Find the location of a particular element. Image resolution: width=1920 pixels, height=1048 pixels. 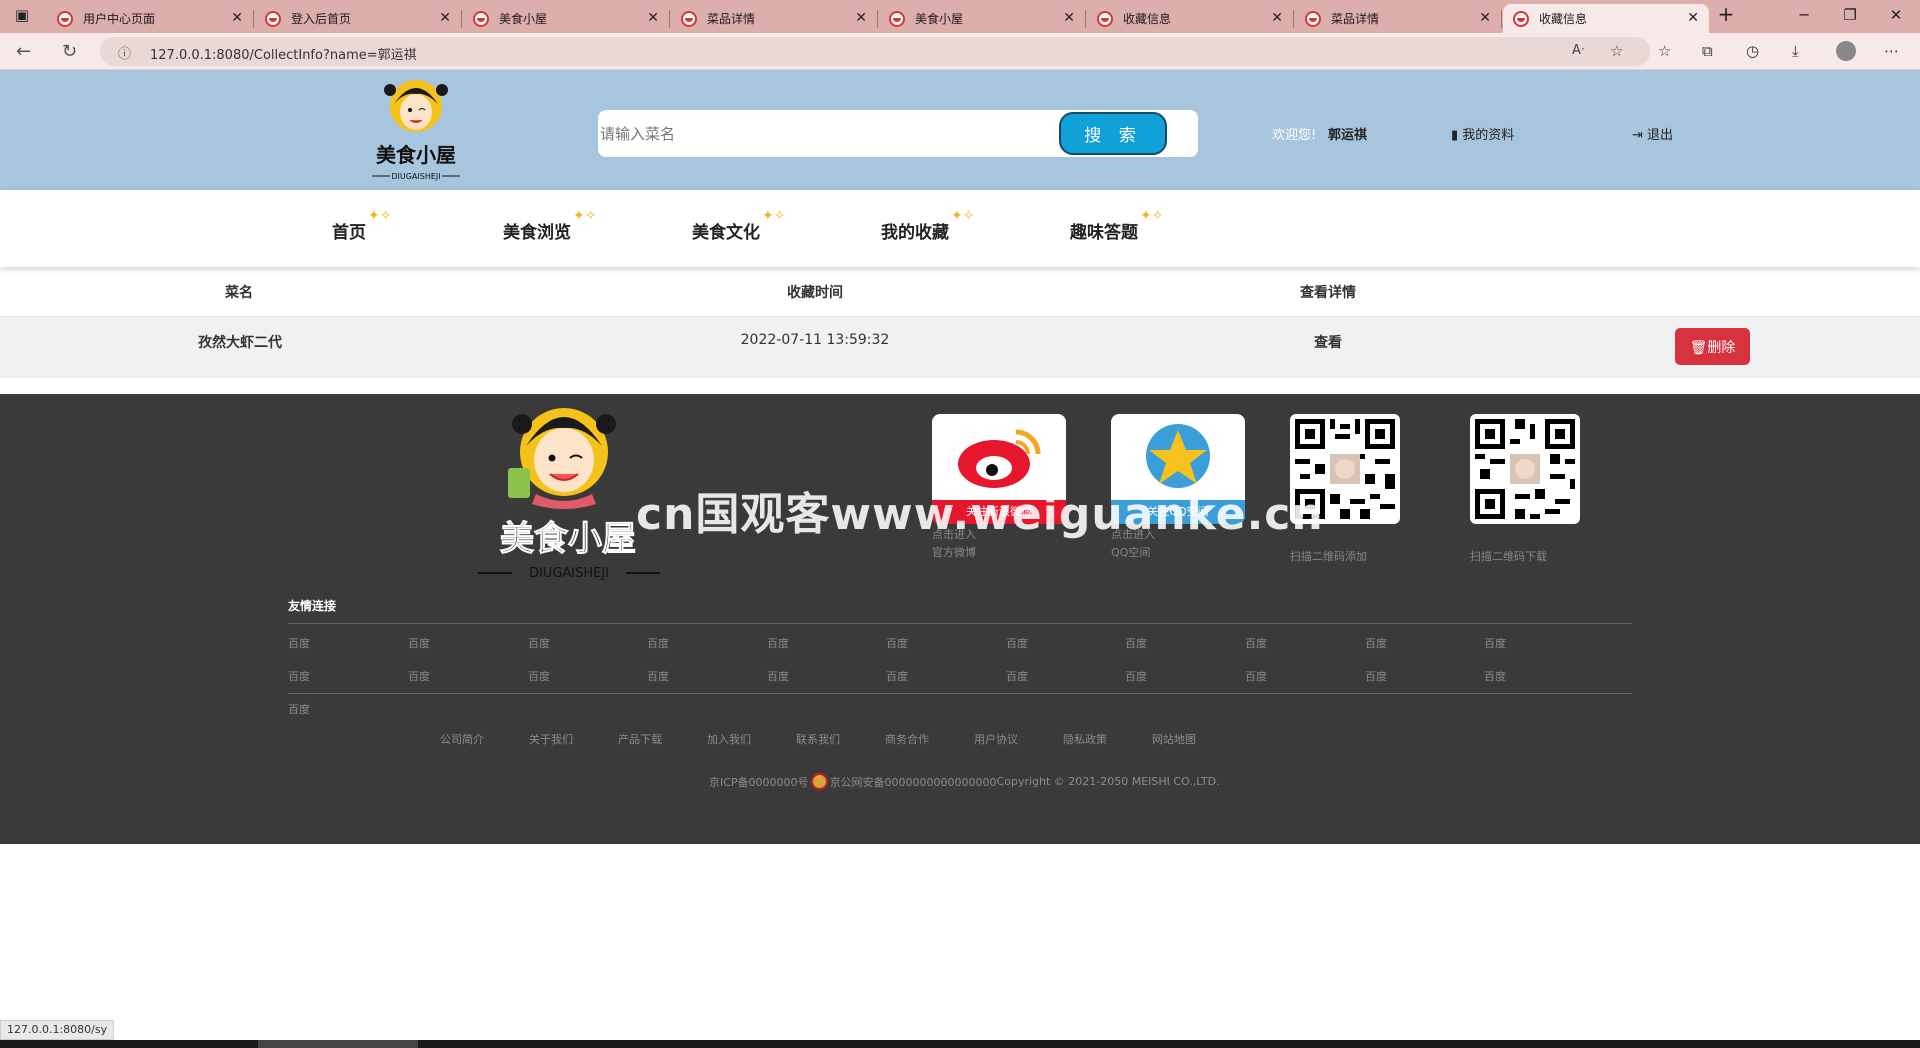

nav-item-favorites: 我的收藏 ✦✧ is located at coordinates (927, 225).